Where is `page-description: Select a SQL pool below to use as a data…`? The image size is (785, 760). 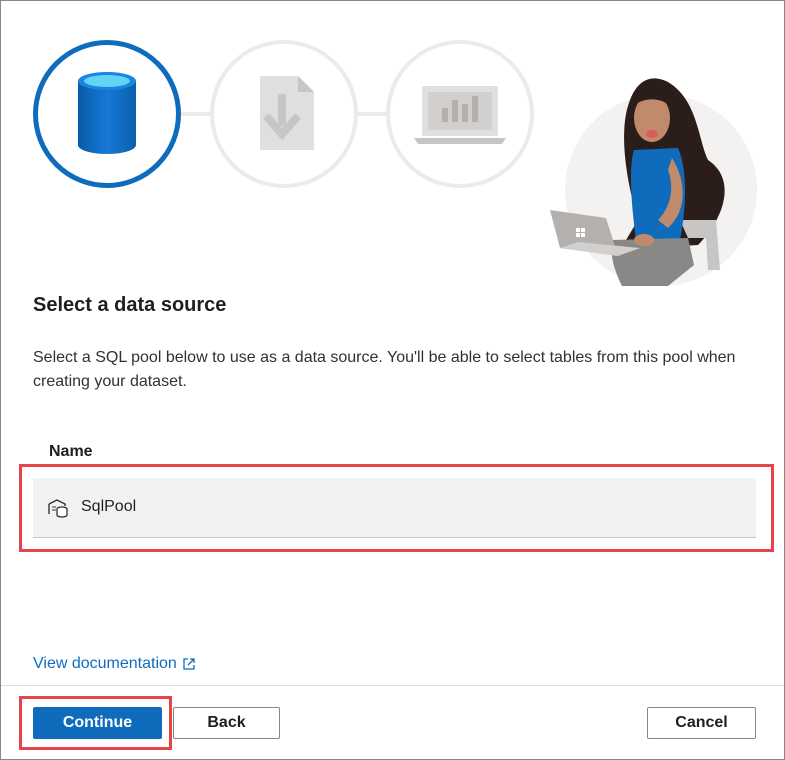 page-description: Select a SQL pool below to use as a data… is located at coordinates (384, 369).